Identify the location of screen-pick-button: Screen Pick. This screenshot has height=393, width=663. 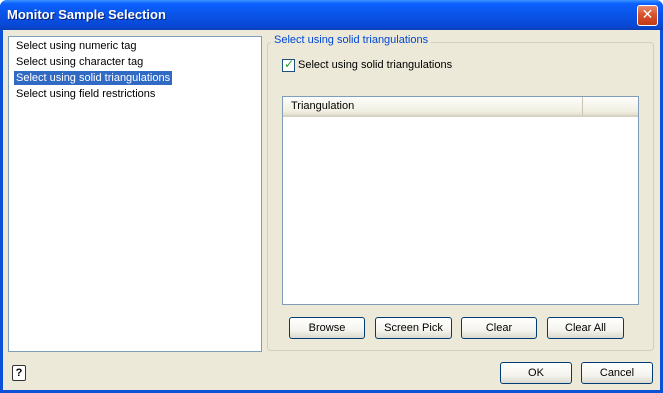
(413, 328).